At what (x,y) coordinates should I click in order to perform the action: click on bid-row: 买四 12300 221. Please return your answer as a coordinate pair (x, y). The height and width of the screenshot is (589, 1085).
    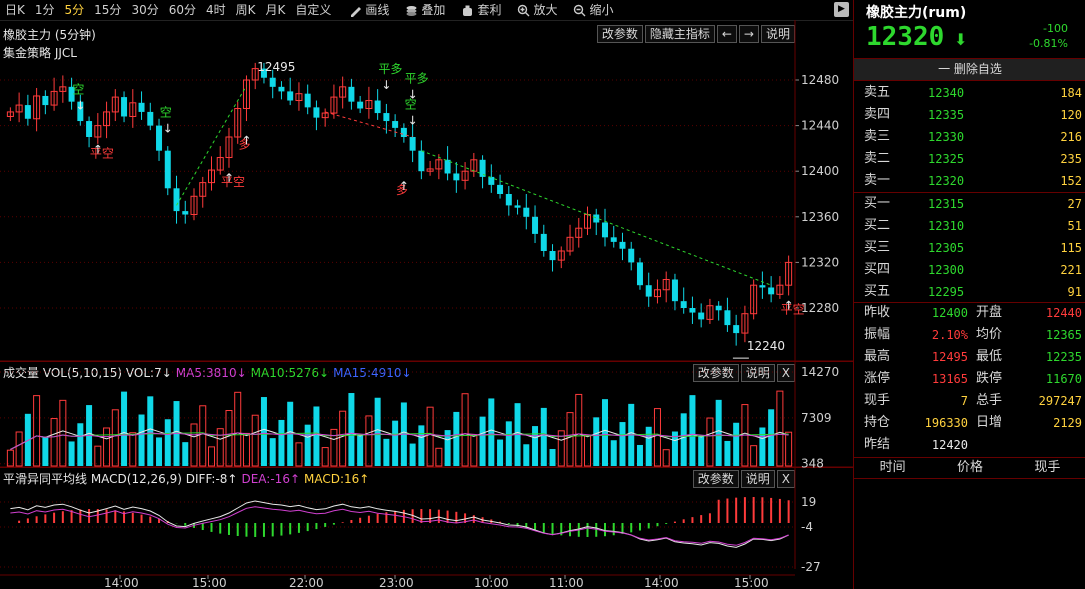
    Looking at the image, I should click on (969, 270).